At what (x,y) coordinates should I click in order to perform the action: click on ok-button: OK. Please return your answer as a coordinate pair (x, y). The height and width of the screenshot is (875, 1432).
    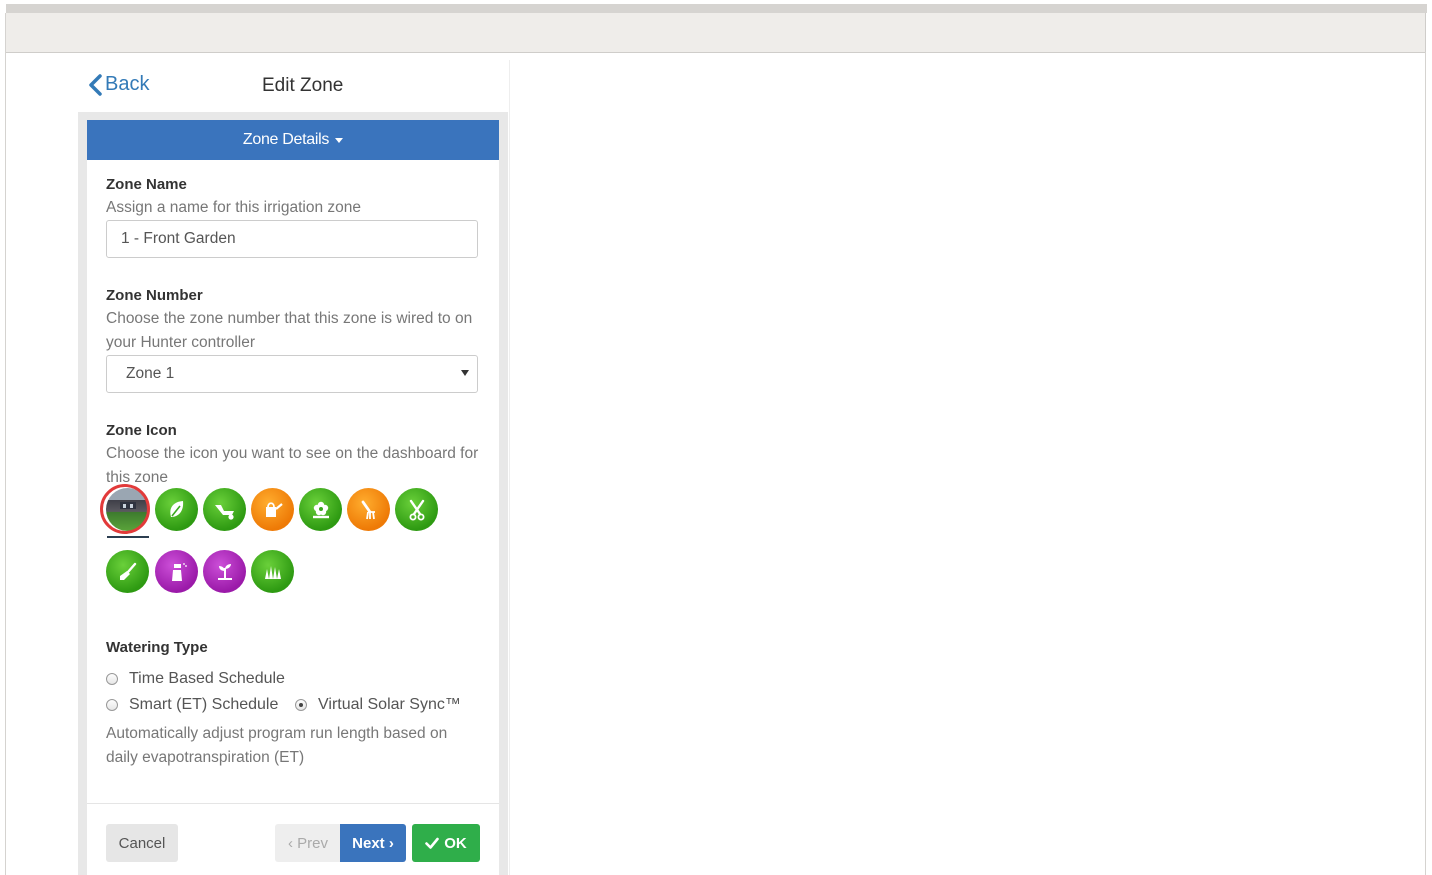
    Looking at the image, I should click on (446, 843).